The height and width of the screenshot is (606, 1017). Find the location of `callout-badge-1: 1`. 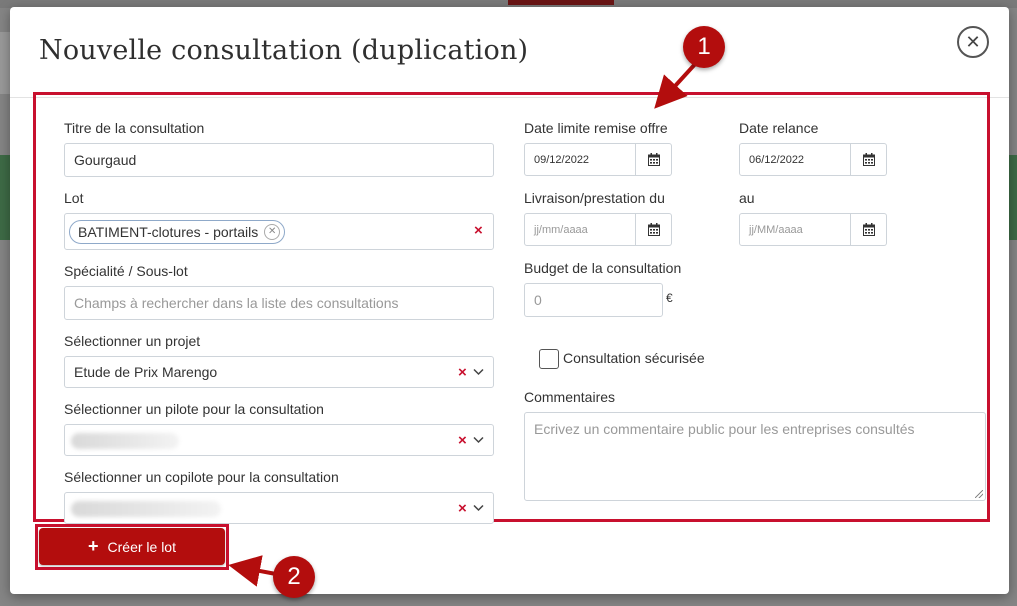

callout-badge-1: 1 is located at coordinates (704, 47).